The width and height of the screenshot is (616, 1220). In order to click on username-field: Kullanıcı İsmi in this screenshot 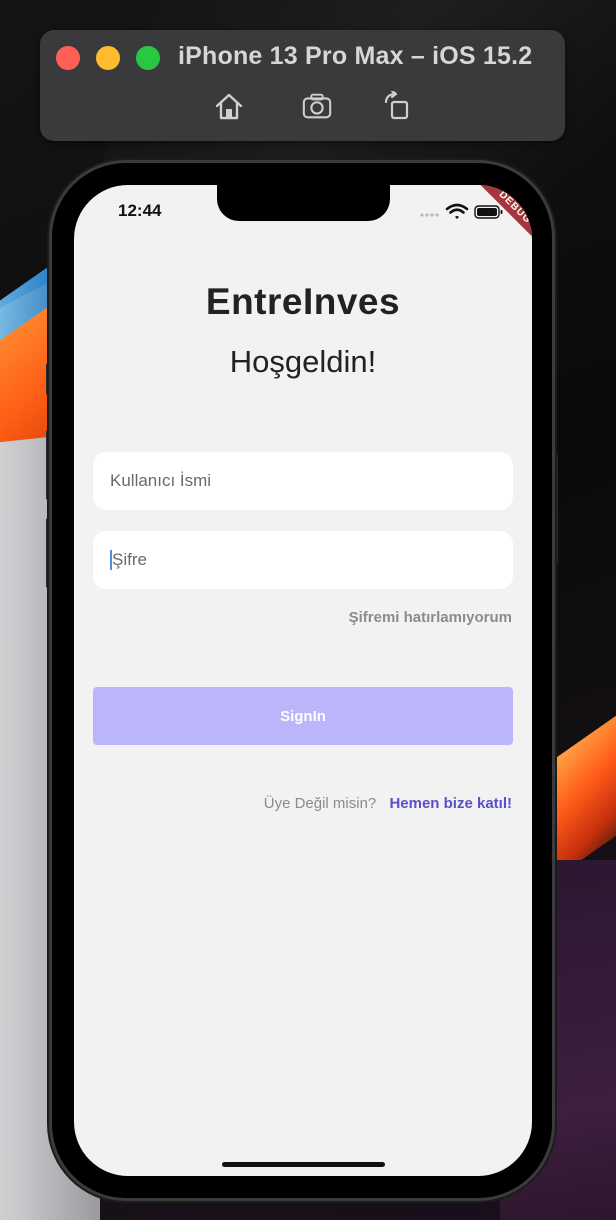, I will do `click(303, 481)`.